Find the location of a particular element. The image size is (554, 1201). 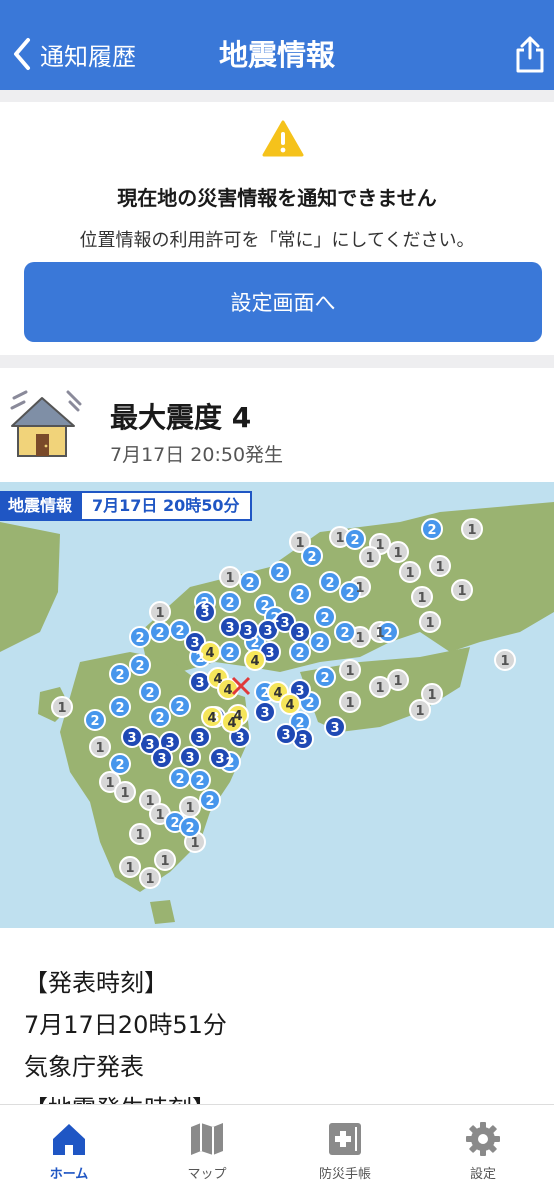

share-icon is located at coordinates (530, 54).